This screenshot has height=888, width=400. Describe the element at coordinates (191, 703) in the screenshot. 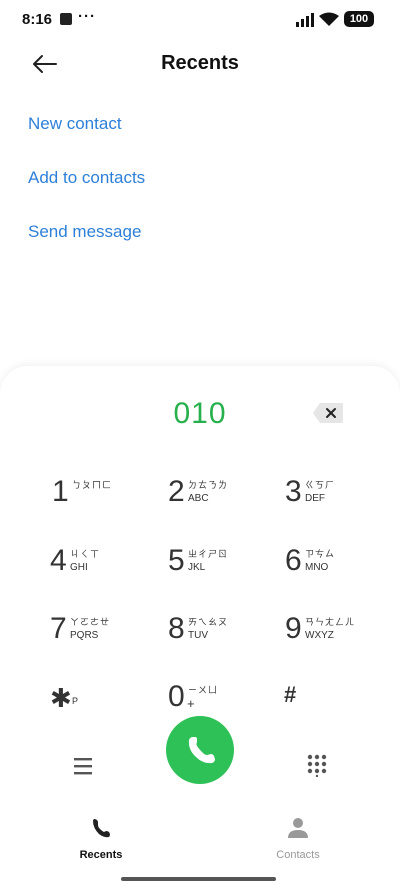

I see `key-0-plus: +` at that location.